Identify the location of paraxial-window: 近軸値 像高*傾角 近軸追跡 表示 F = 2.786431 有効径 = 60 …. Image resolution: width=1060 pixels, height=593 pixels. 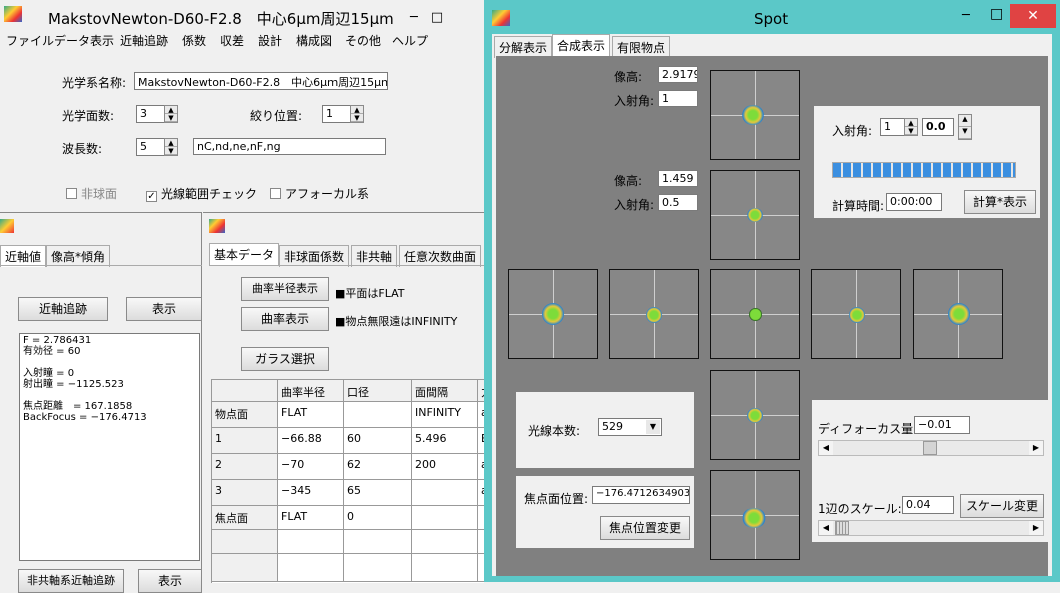
(101, 402).